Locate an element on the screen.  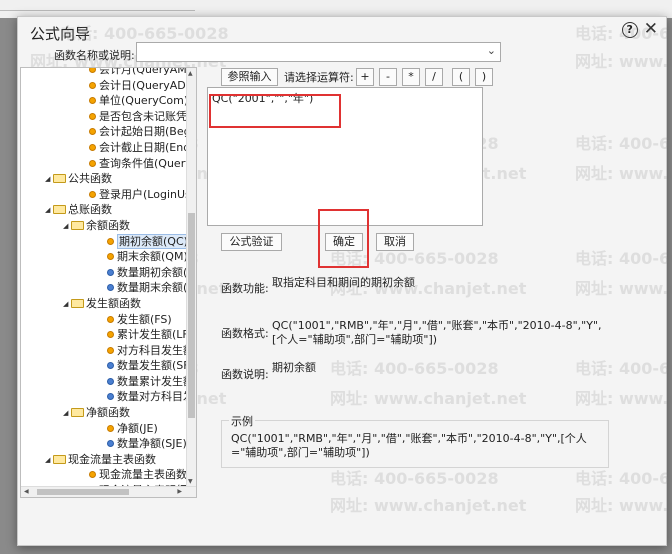
tree-item: 数量净额(SJE) is located at coordinates (104, 444).